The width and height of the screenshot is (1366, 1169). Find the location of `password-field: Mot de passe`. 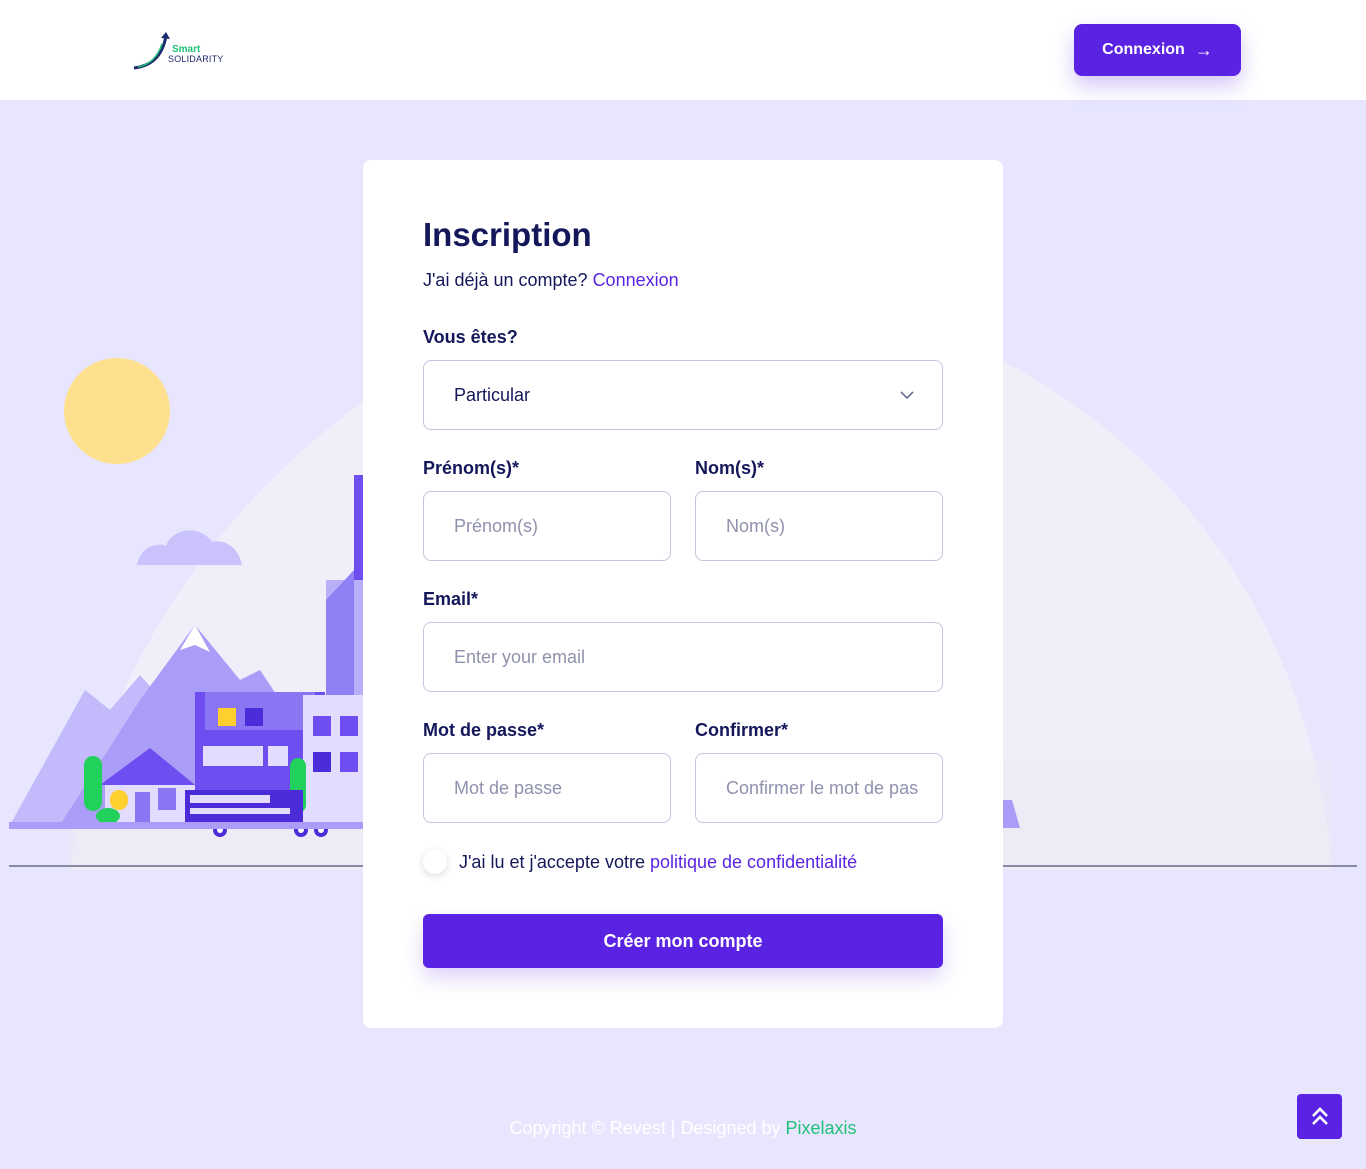

password-field: Mot de passe is located at coordinates (547, 788).